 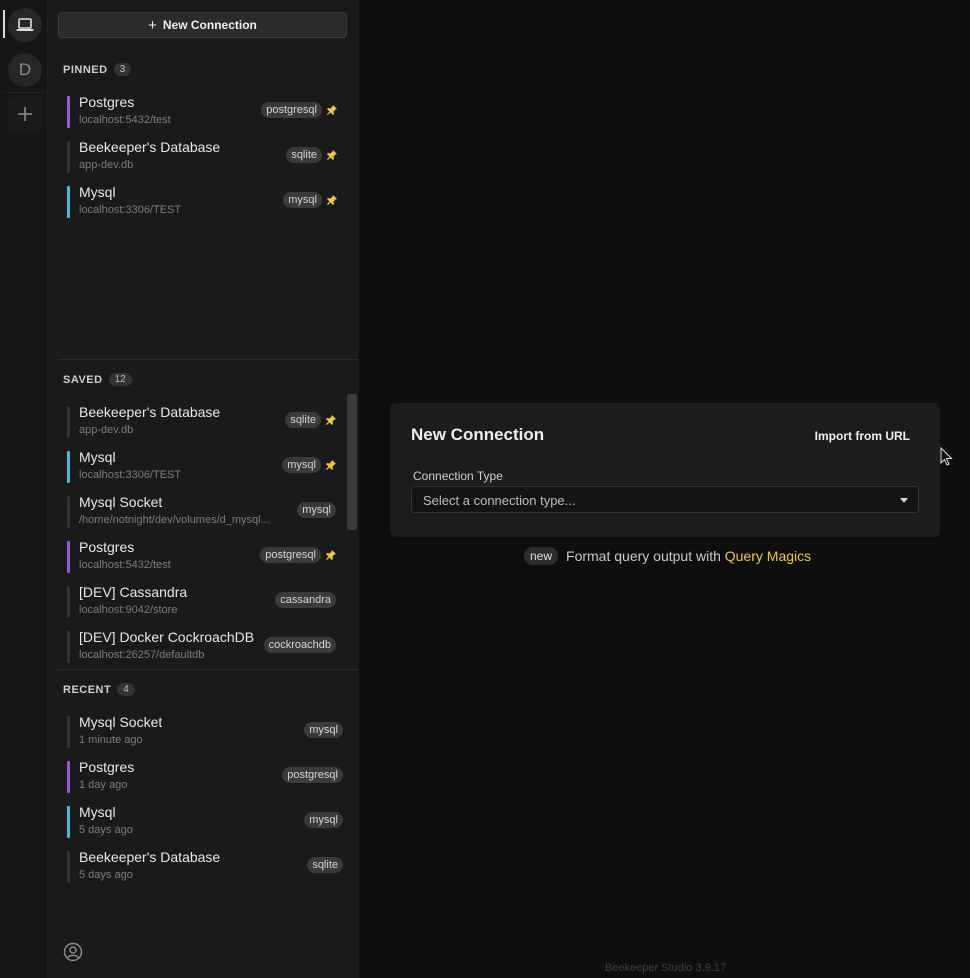 What do you see at coordinates (904, 500) in the screenshot?
I see `caret-down-icon` at bounding box center [904, 500].